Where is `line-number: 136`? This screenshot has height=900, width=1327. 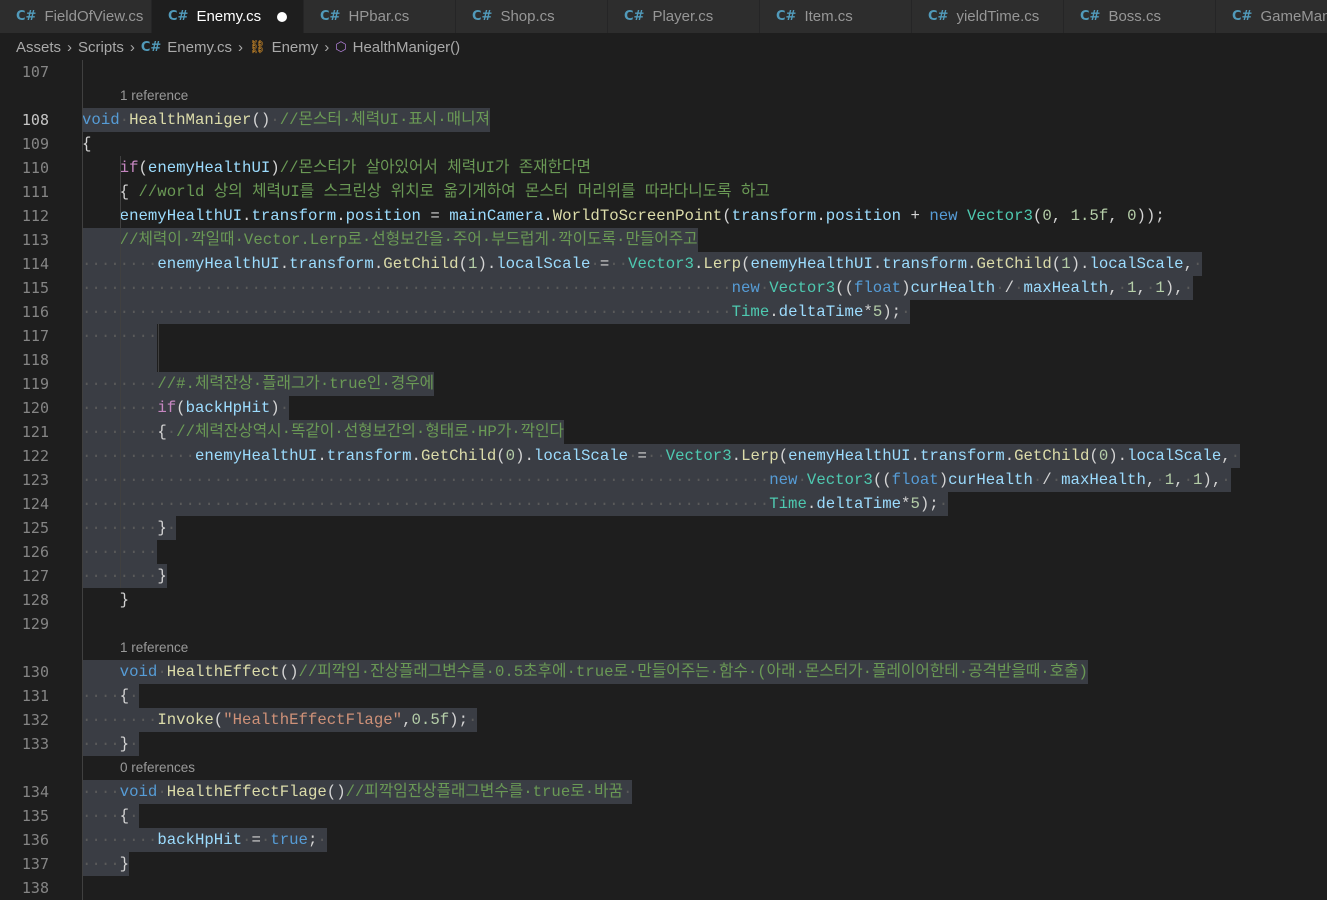 line-number: 136 is located at coordinates (35, 840).